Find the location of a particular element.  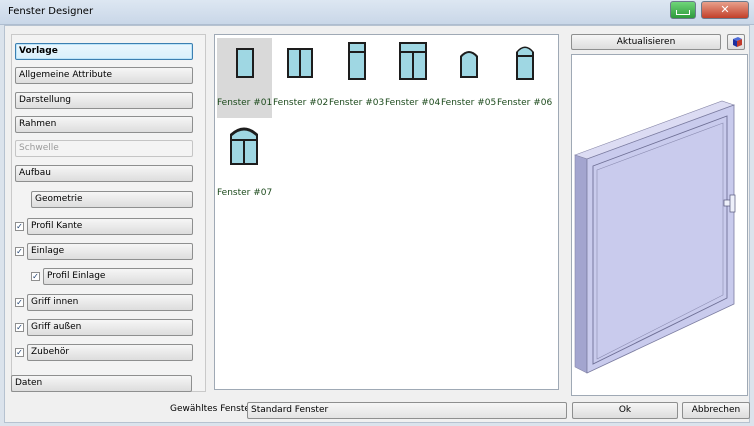

window-arch-transom-icon is located at coordinates (525, 63).